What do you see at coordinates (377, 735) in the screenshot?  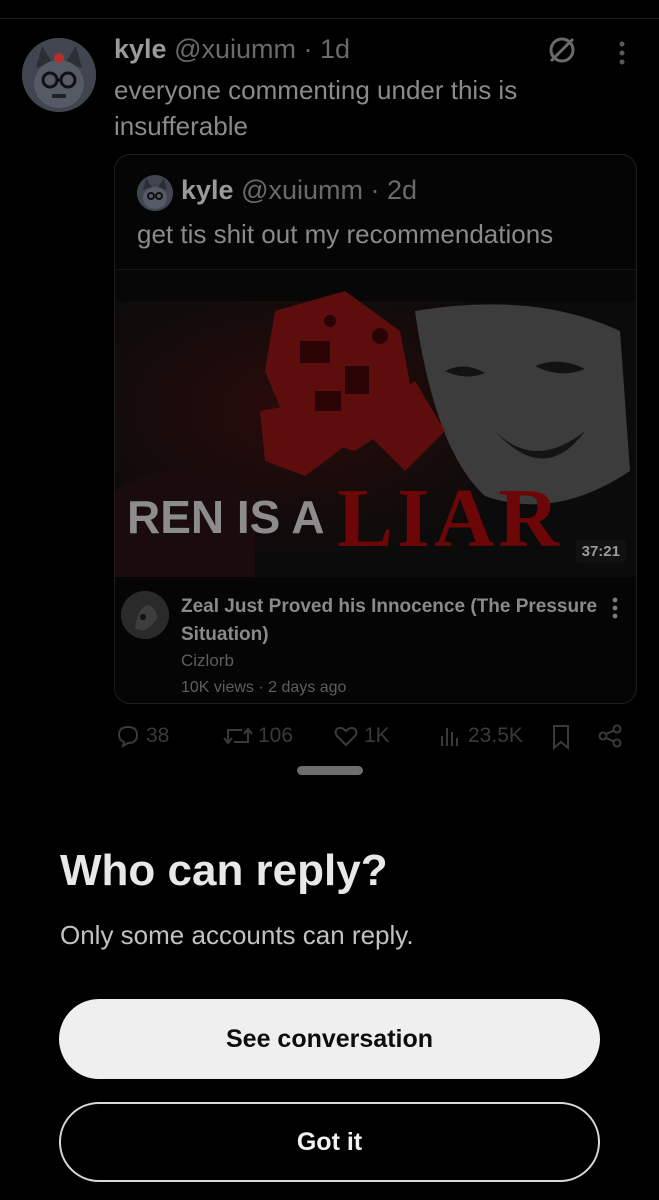 I see `like-count: 1K` at bounding box center [377, 735].